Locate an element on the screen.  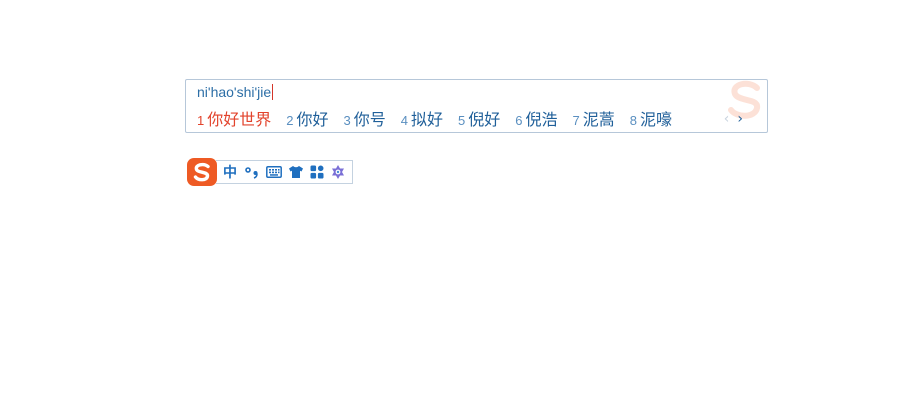
candidate-1: 1 你好世界 is located at coordinates (234, 118).